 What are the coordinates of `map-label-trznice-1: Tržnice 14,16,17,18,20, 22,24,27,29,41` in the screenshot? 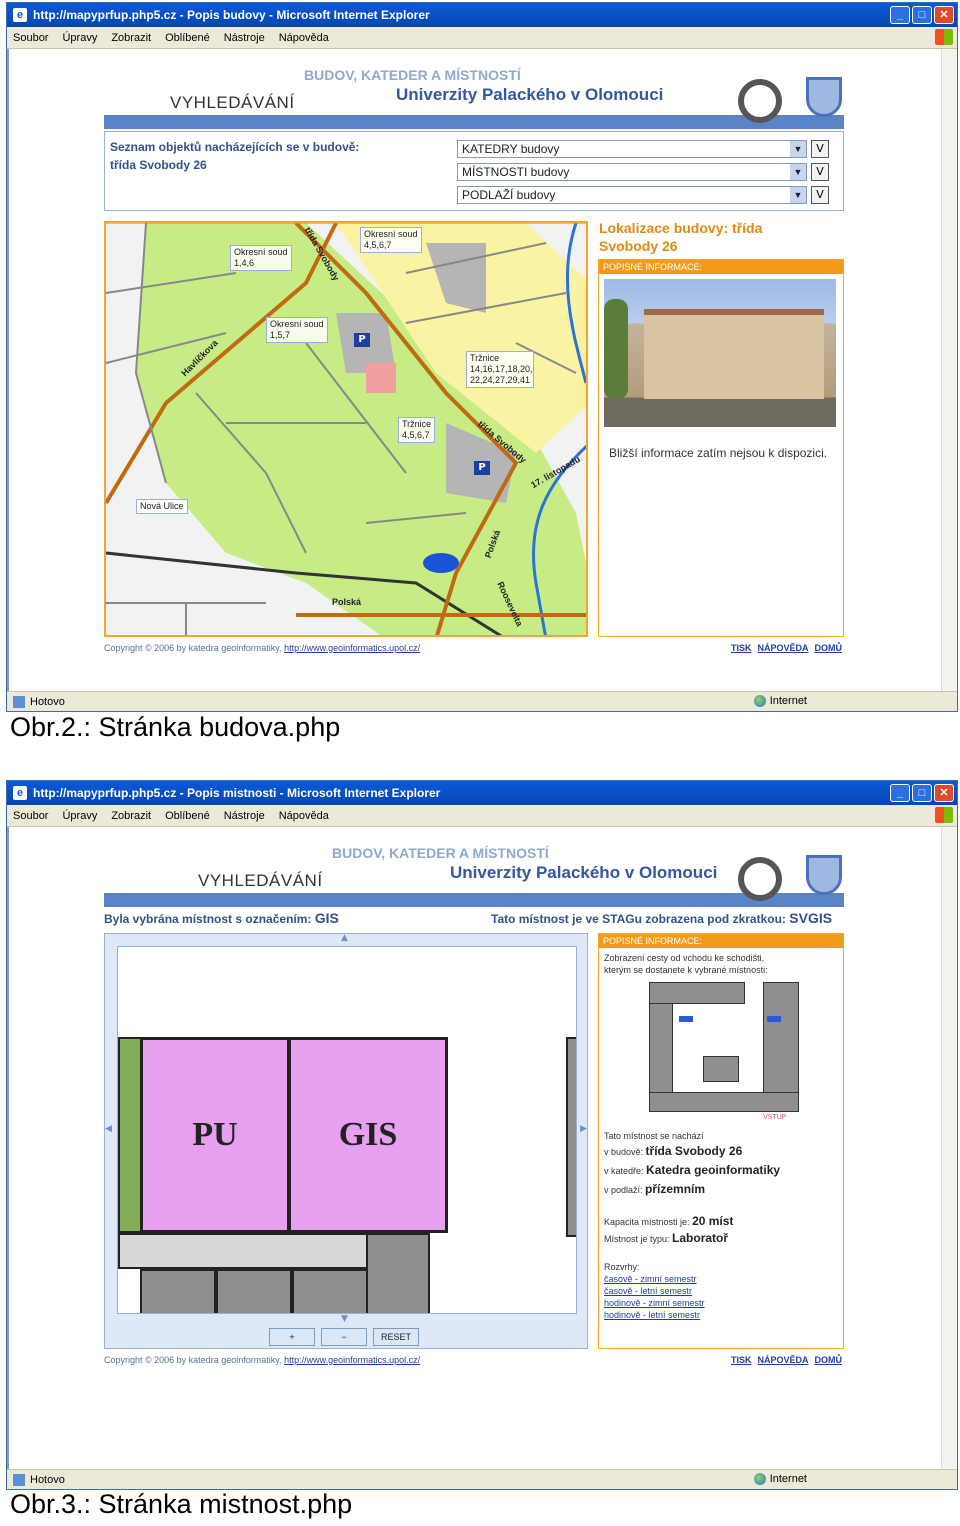 It's located at (500, 369).